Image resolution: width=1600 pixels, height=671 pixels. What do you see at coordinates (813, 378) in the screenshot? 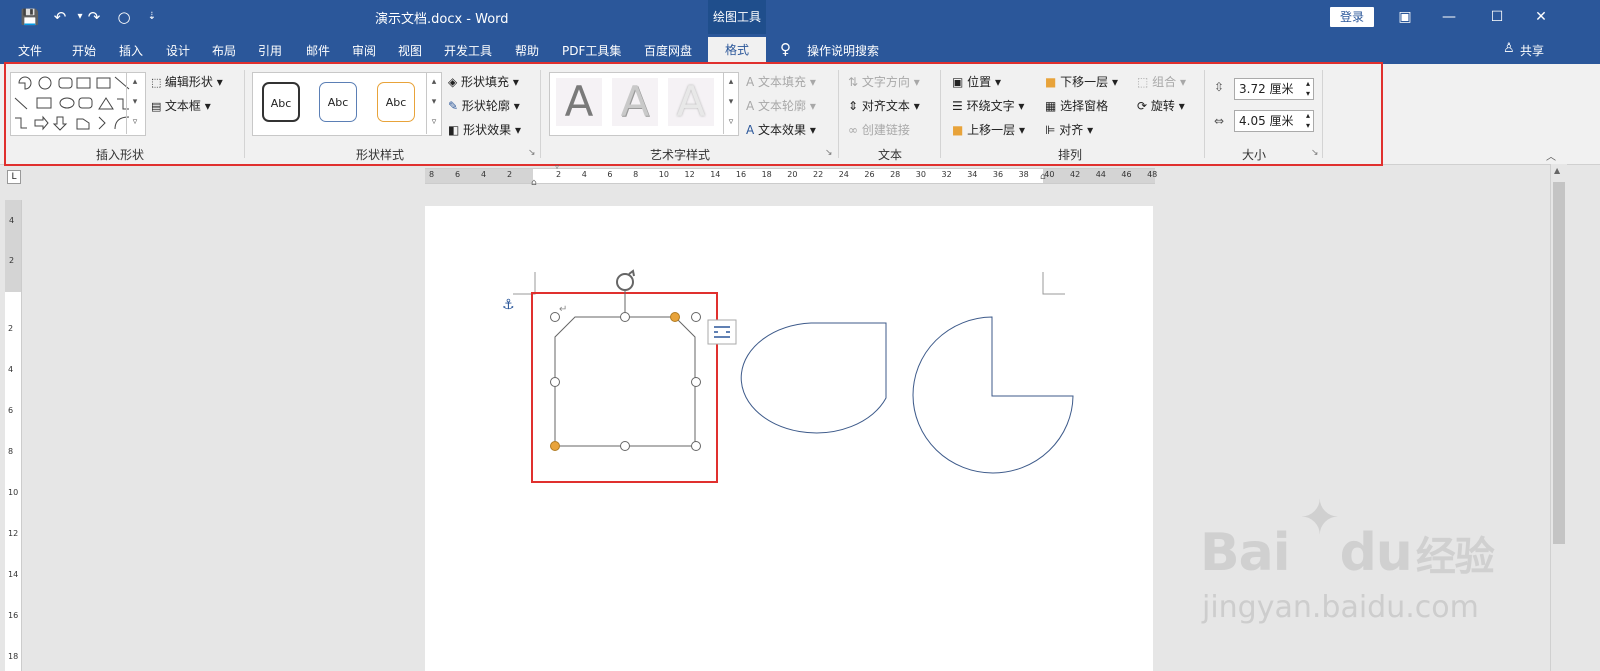
I see `teardrop-shape` at bounding box center [813, 378].